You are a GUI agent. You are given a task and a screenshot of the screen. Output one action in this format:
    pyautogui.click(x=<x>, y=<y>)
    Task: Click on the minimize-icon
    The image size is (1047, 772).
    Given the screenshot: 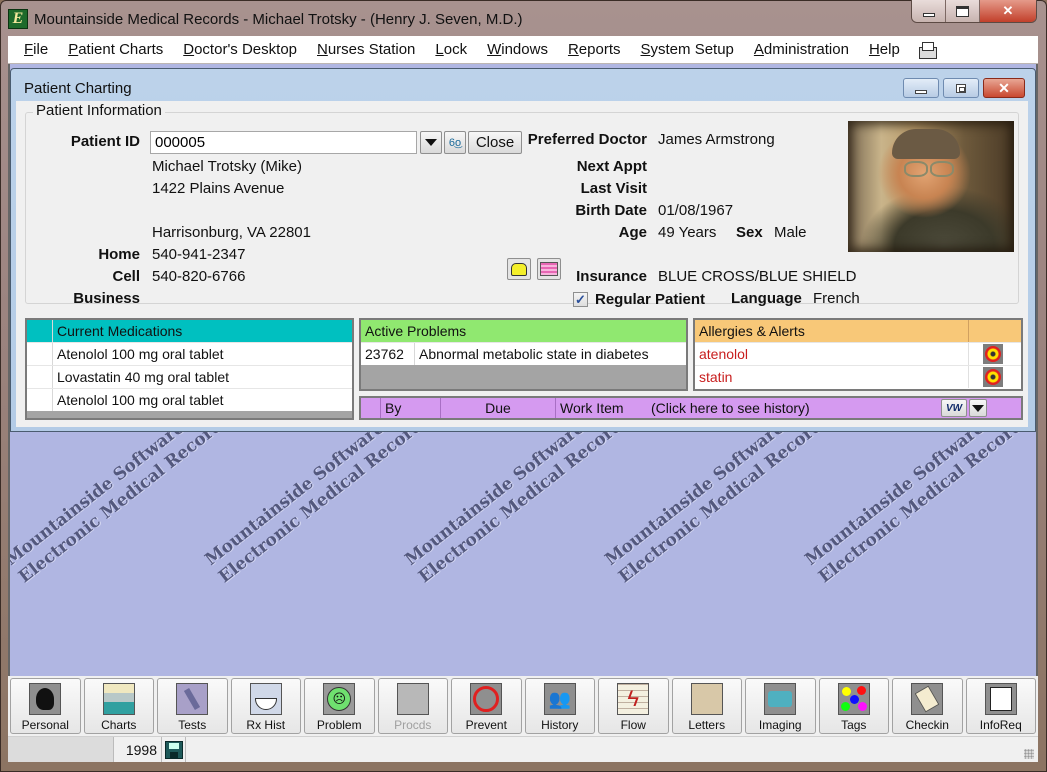 What is the action you would take?
    pyautogui.click(x=921, y=91)
    